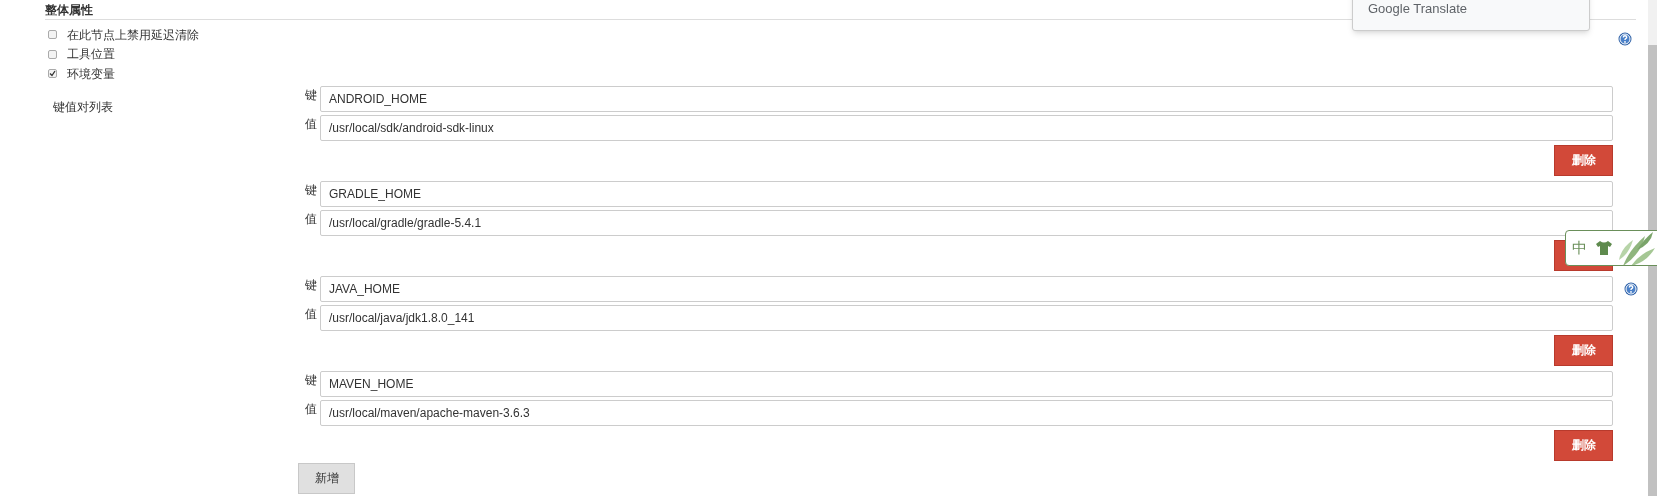 This screenshot has height=496, width=1657. I want to click on key-field: MAVEN_HOME, so click(966, 383).